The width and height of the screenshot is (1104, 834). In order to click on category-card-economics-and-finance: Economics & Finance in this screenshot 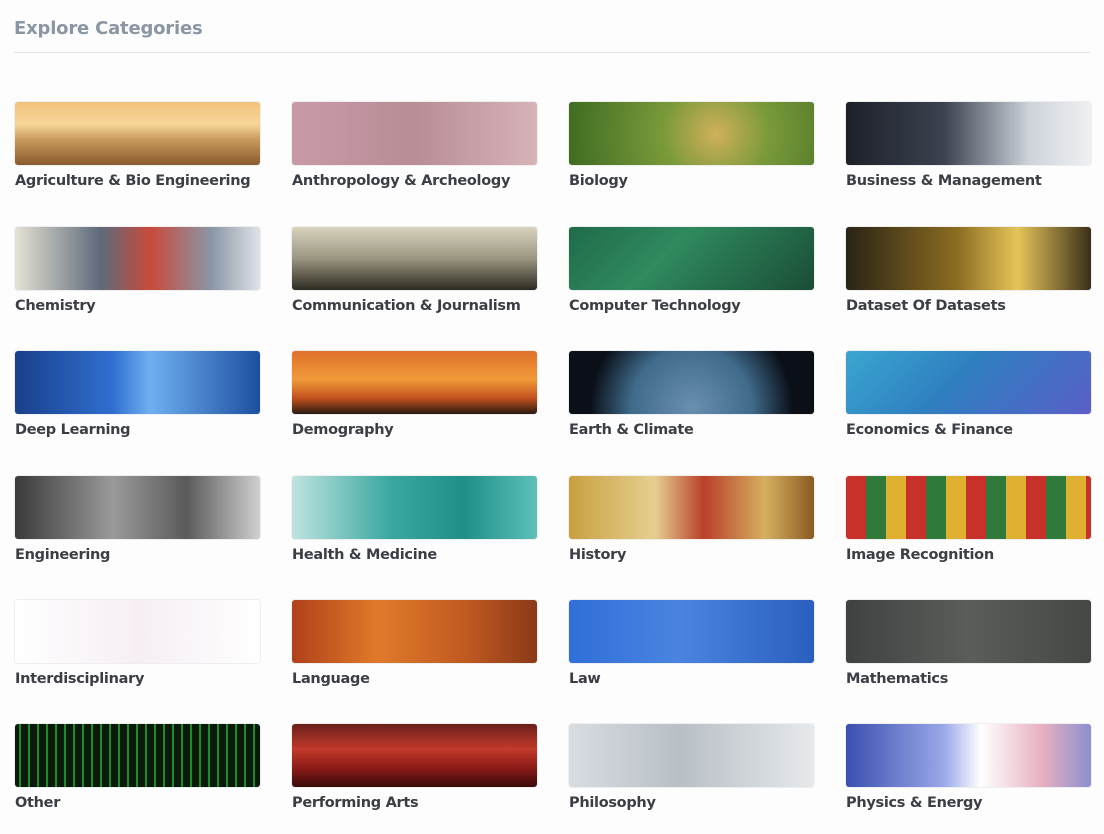, I will do `click(968, 406)`.